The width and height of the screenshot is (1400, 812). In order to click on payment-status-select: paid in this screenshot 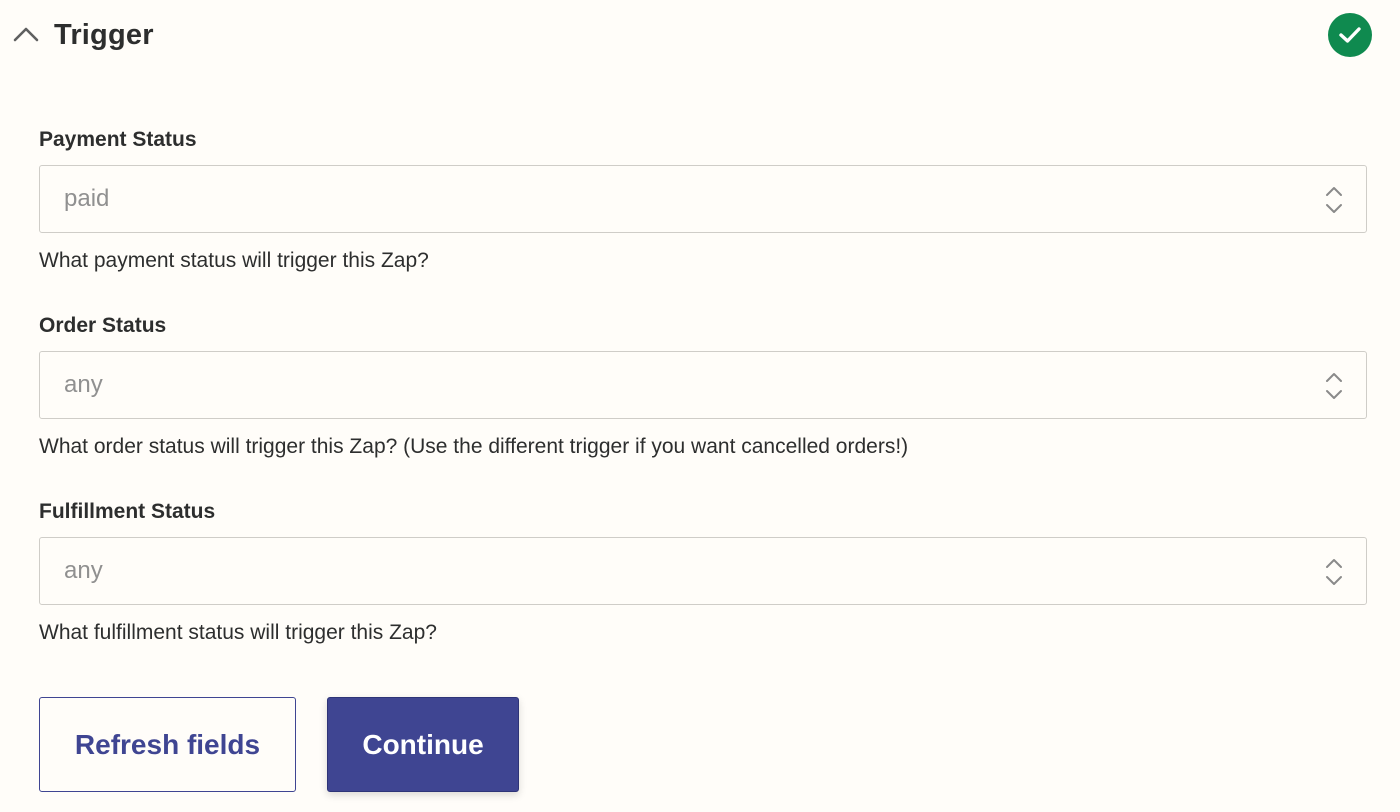, I will do `click(703, 199)`.